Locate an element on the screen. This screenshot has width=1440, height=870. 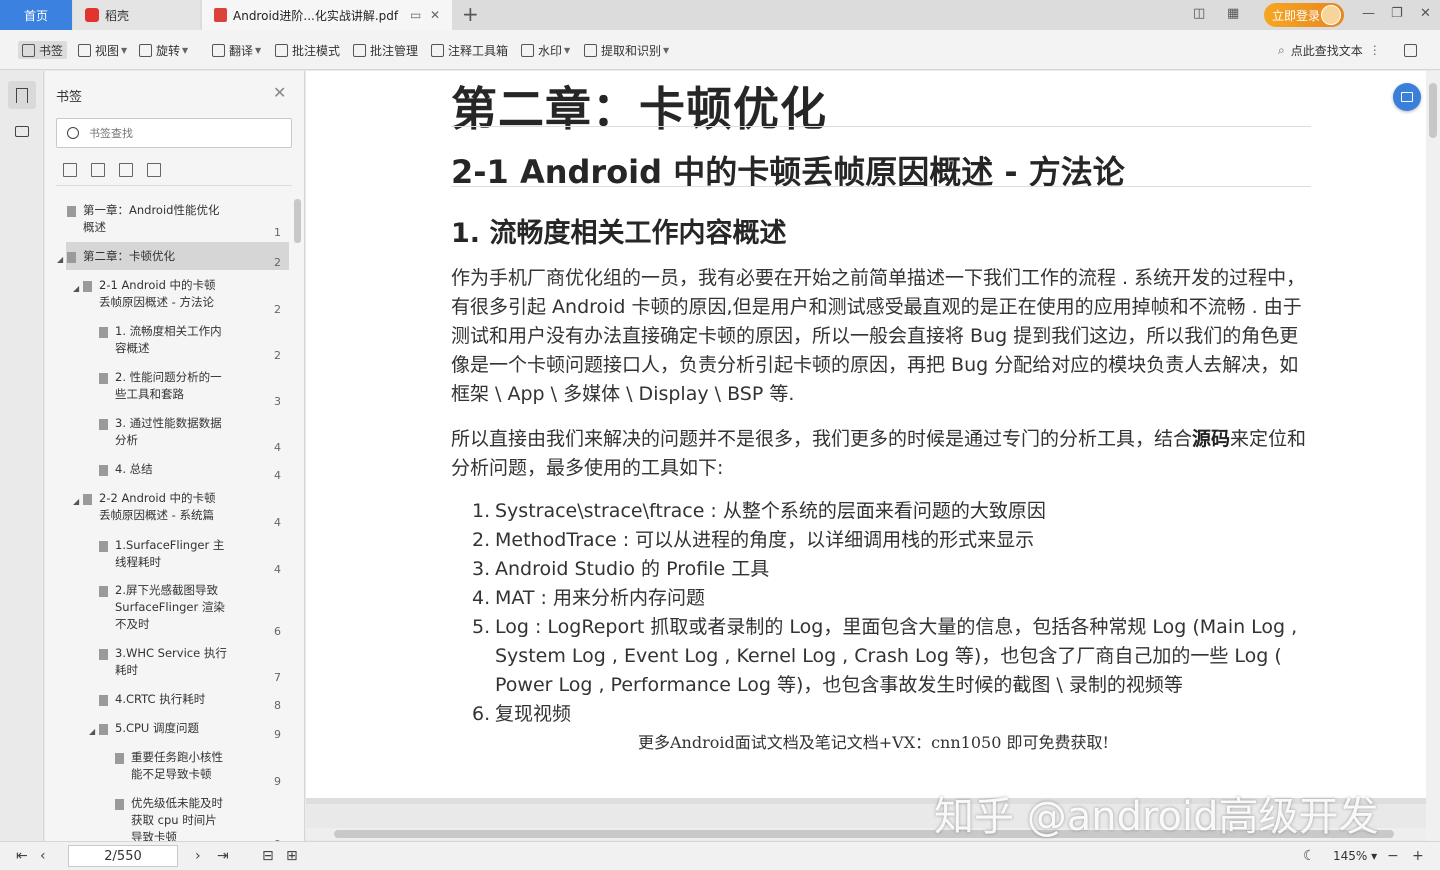
bookmark-line: 2-2 Android 中的卡顿 is located at coordinates (157, 498).